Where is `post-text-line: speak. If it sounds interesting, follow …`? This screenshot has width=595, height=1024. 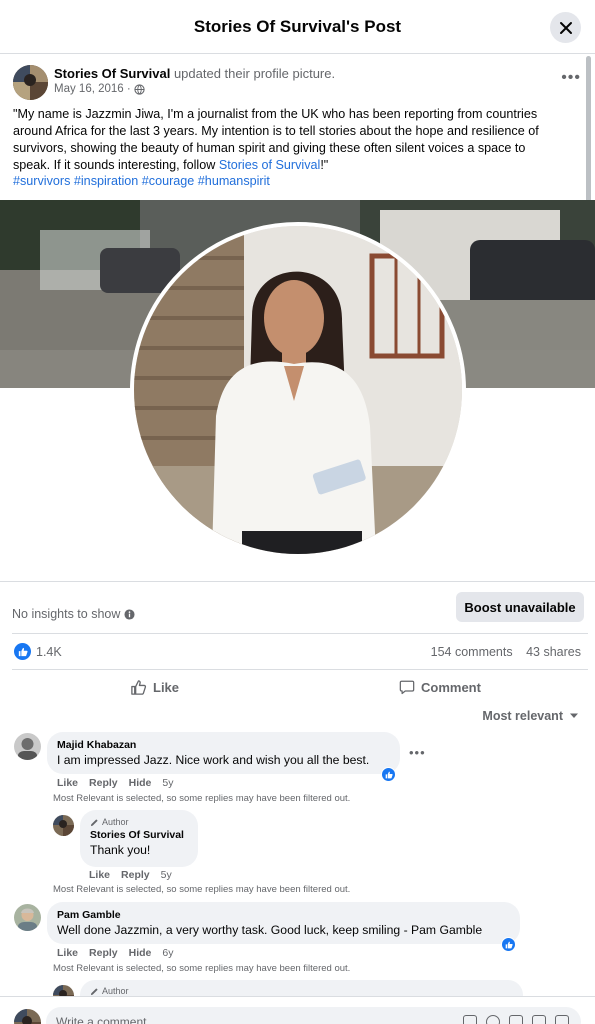
post-text-line: speak. If it sounds interesting, follow … is located at coordinates (298, 165).